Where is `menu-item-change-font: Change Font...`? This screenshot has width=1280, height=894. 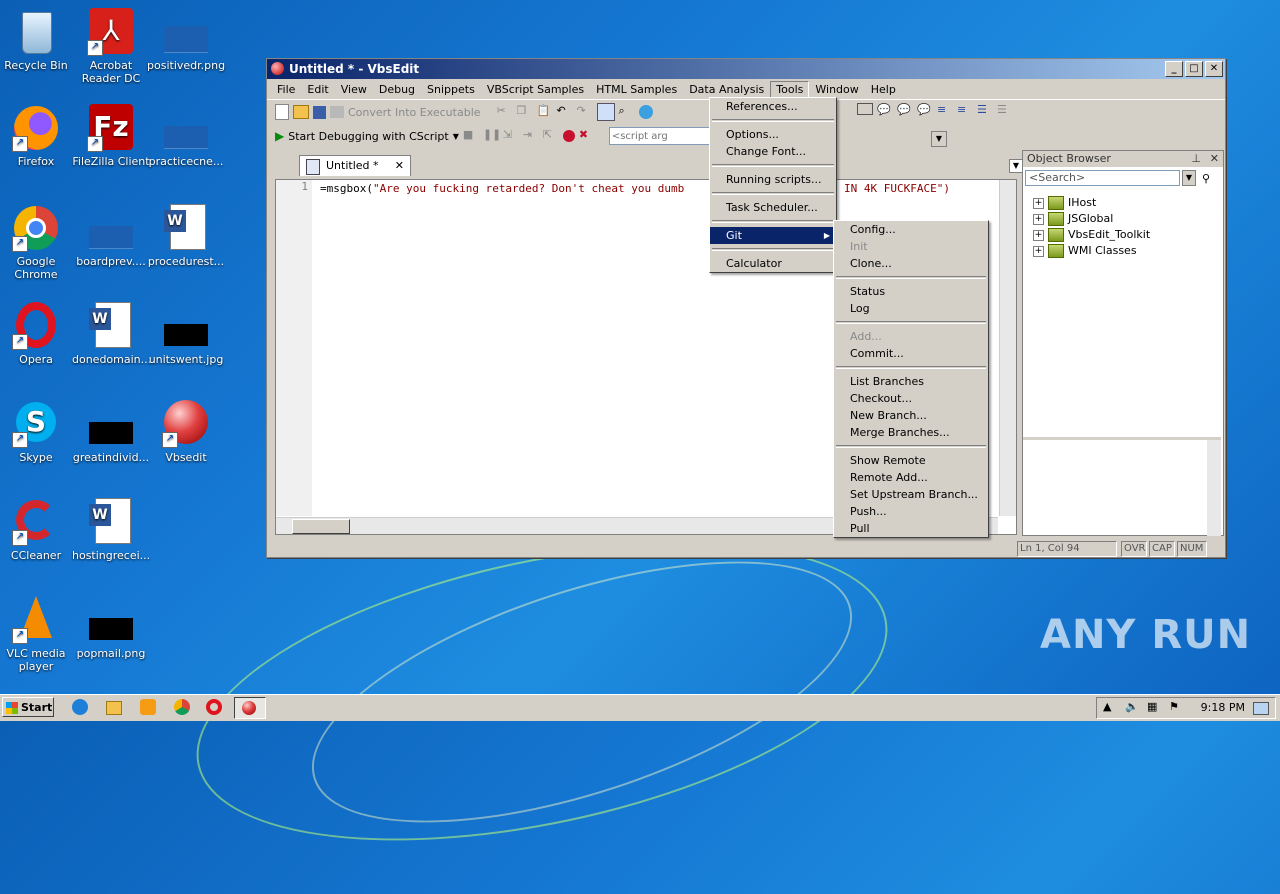 menu-item-change-font: Change Font... is located at coordinates (773, 151).